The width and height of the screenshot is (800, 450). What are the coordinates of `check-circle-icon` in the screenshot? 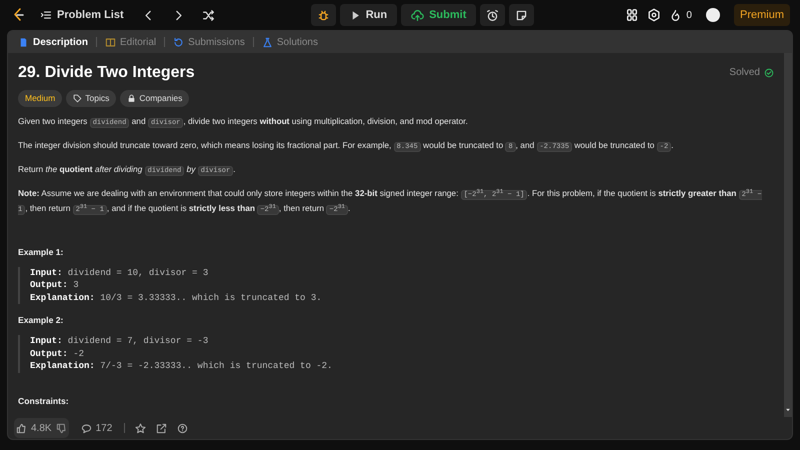 It's located at (769, 73).